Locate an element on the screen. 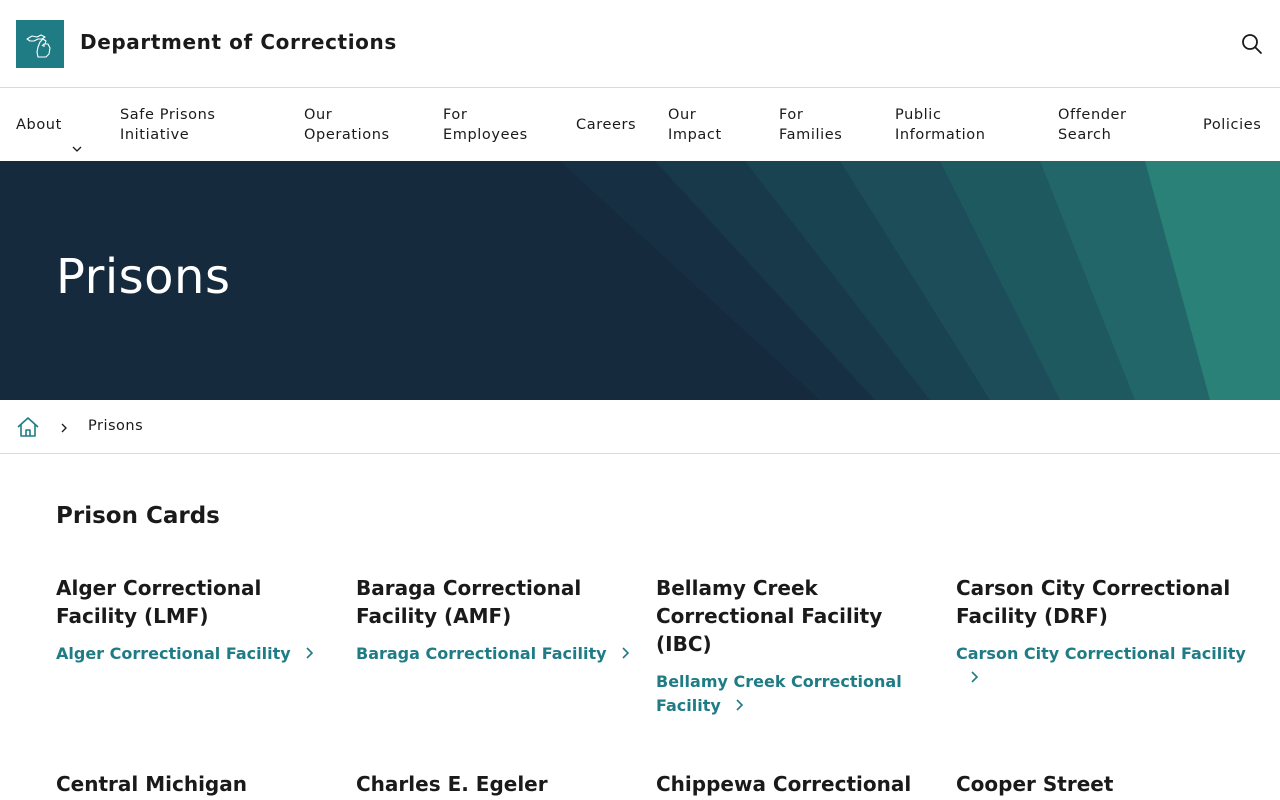 This screenshot has width=1280, height=800. card-title: Chippewa Correctional is located at coordinates (784, 784).